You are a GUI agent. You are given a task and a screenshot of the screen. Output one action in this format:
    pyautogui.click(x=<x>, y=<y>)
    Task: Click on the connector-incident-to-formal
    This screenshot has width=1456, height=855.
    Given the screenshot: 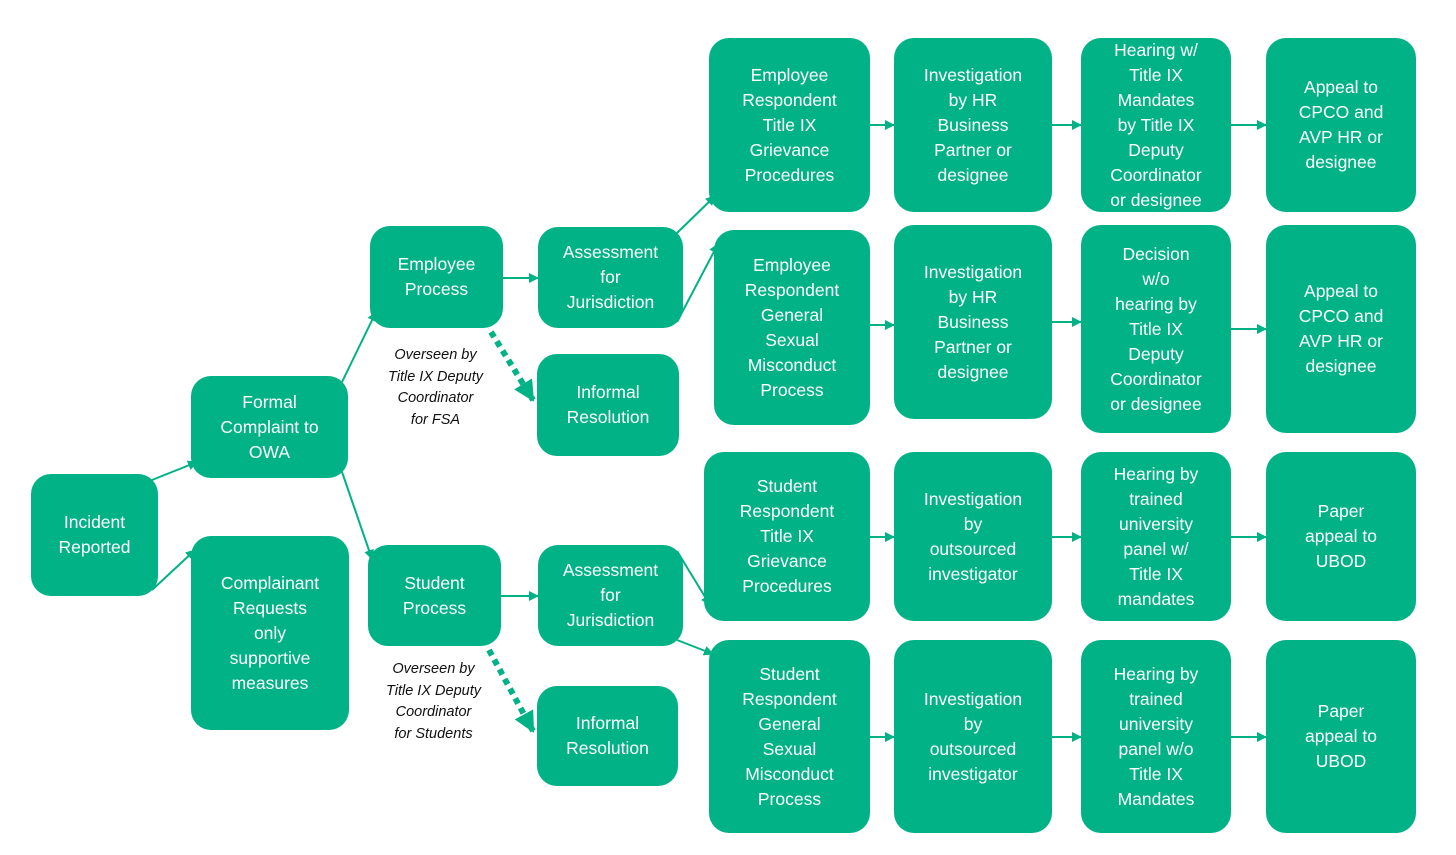 What is the action you would take?
    pyautogui.click(x=174, y=470)
    